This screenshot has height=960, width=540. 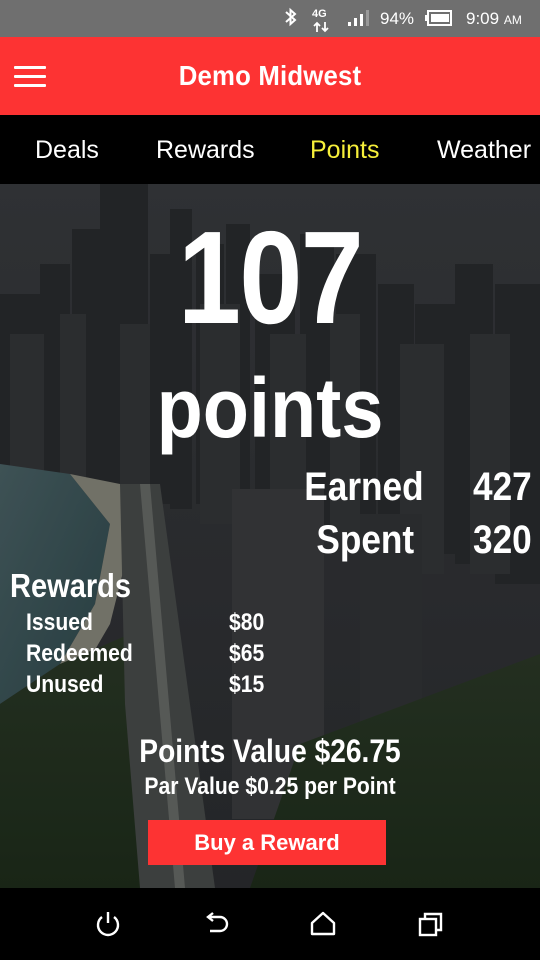 What do you see at coordinates (216, 924) in the screenshot?
I see `back-icon` at bounding box center [216, 924].